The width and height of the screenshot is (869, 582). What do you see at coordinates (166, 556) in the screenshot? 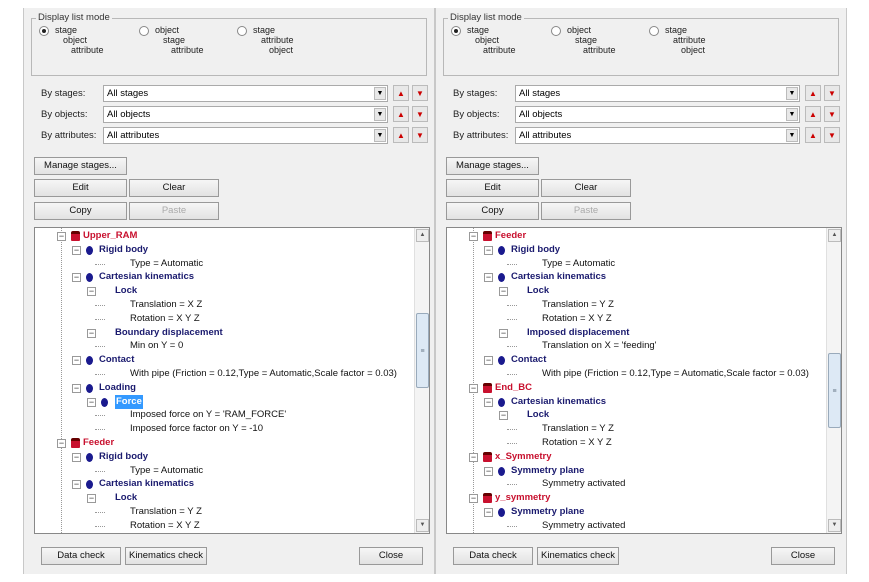
I see `kinematics-check-button: Kinematics check` at bounding box center [166, 556].